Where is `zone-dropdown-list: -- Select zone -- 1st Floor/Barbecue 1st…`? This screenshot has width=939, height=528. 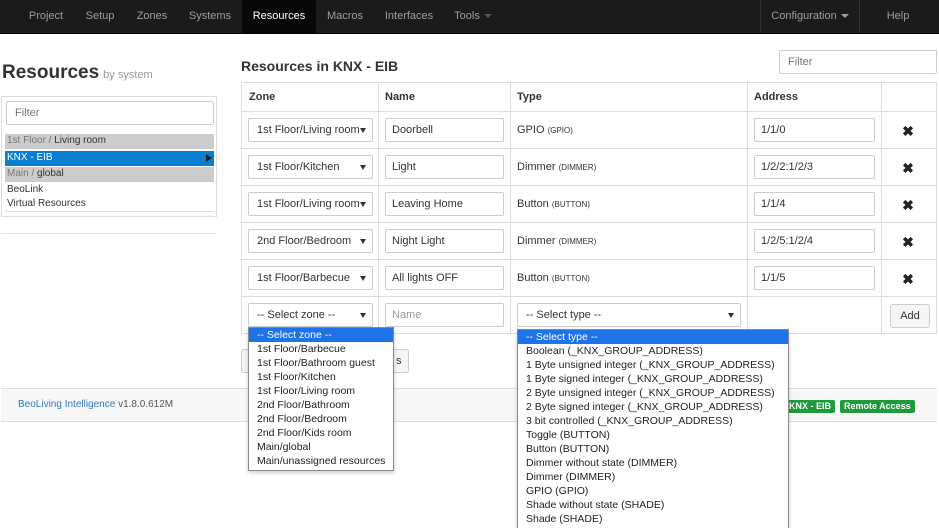 zone-dropdown-list: -- Select zone -- 1st Floor/Barbecue 1st… is located at coordinates (321, 399).